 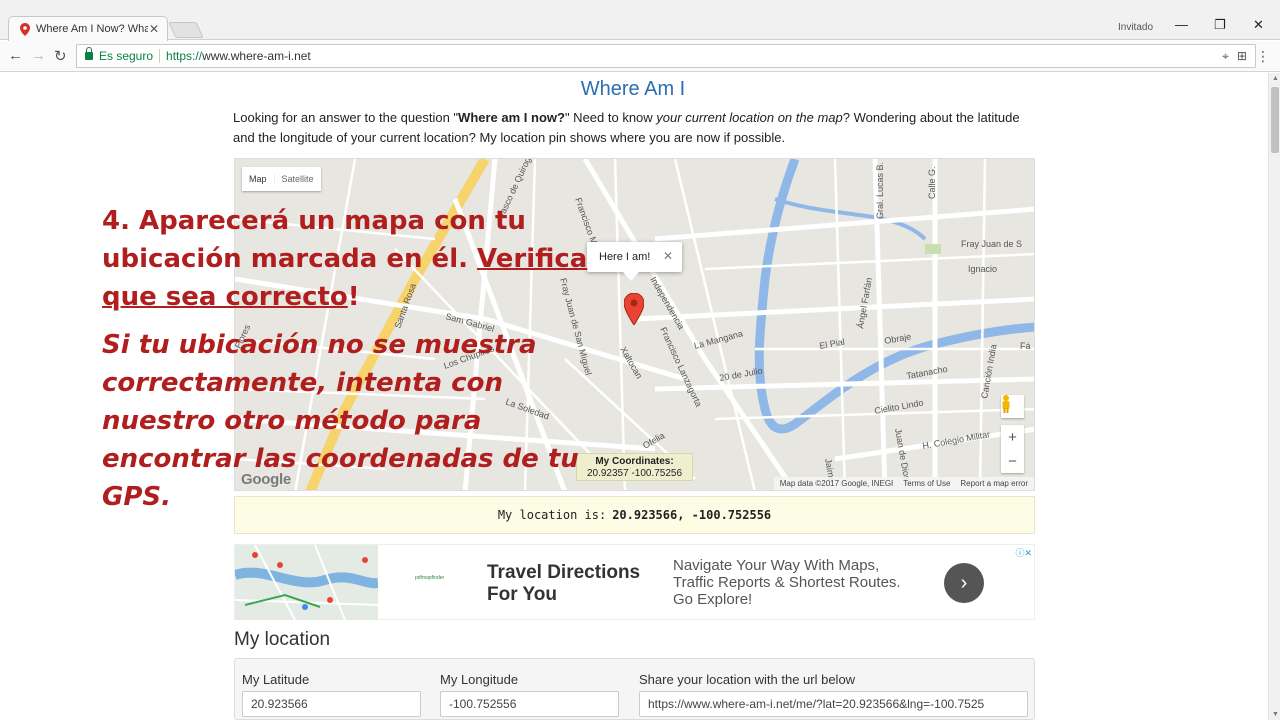 I want to click on intro-question: Where am I now?, so click(x=511, y=117).